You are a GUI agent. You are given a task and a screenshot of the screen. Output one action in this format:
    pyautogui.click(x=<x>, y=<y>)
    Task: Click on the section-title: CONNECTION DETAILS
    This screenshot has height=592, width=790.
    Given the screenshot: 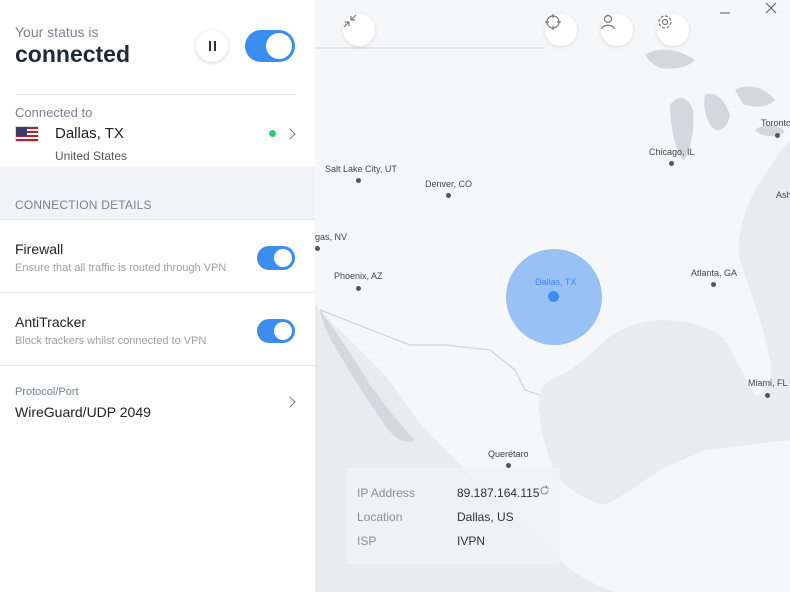 What is the action you would take?
    pyautogui.click(x=83, y=205)
    